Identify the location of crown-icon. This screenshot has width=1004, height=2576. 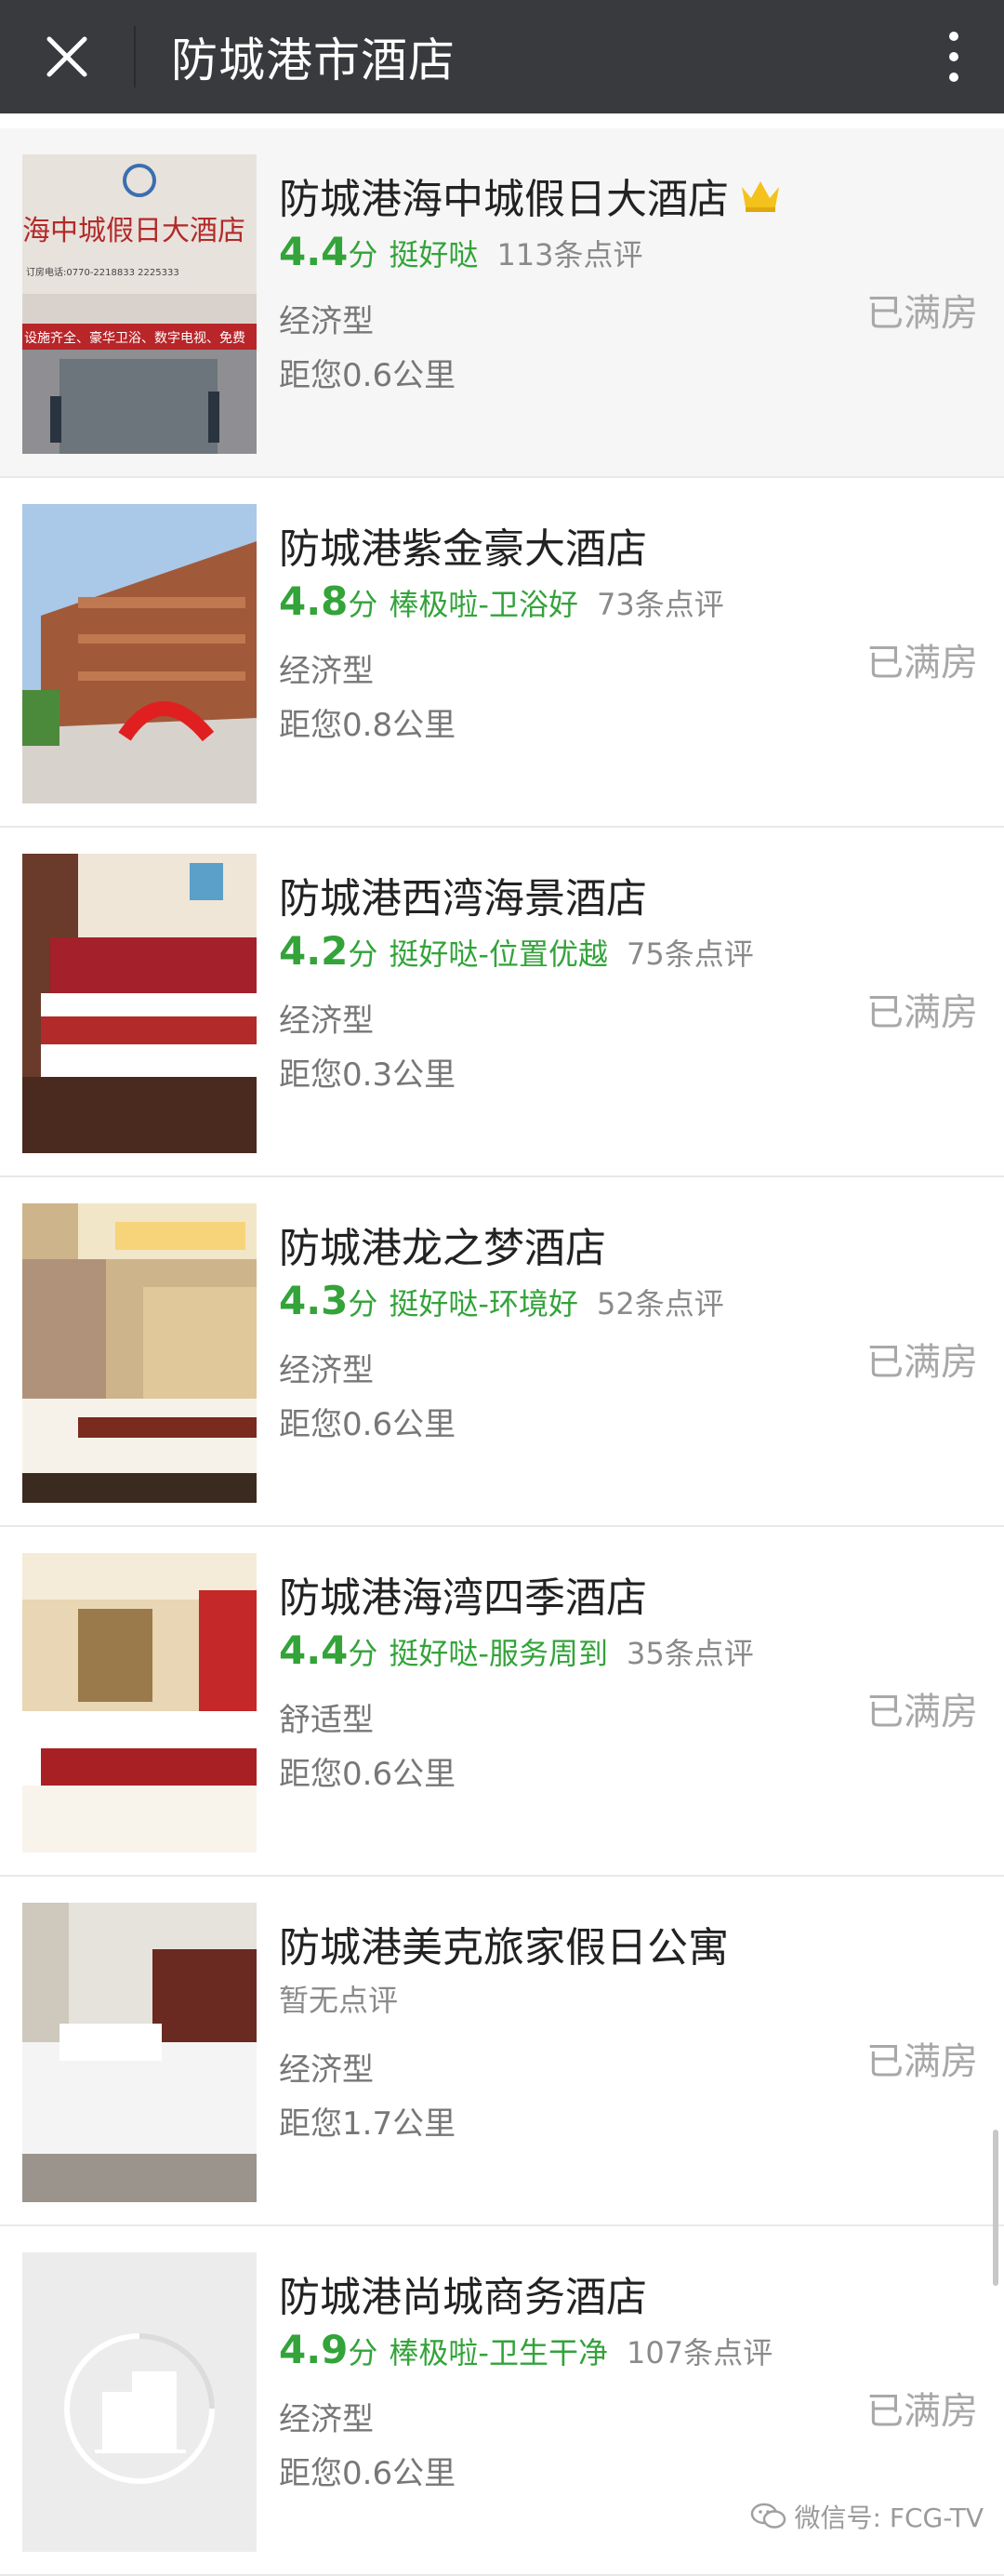
(760, 196).